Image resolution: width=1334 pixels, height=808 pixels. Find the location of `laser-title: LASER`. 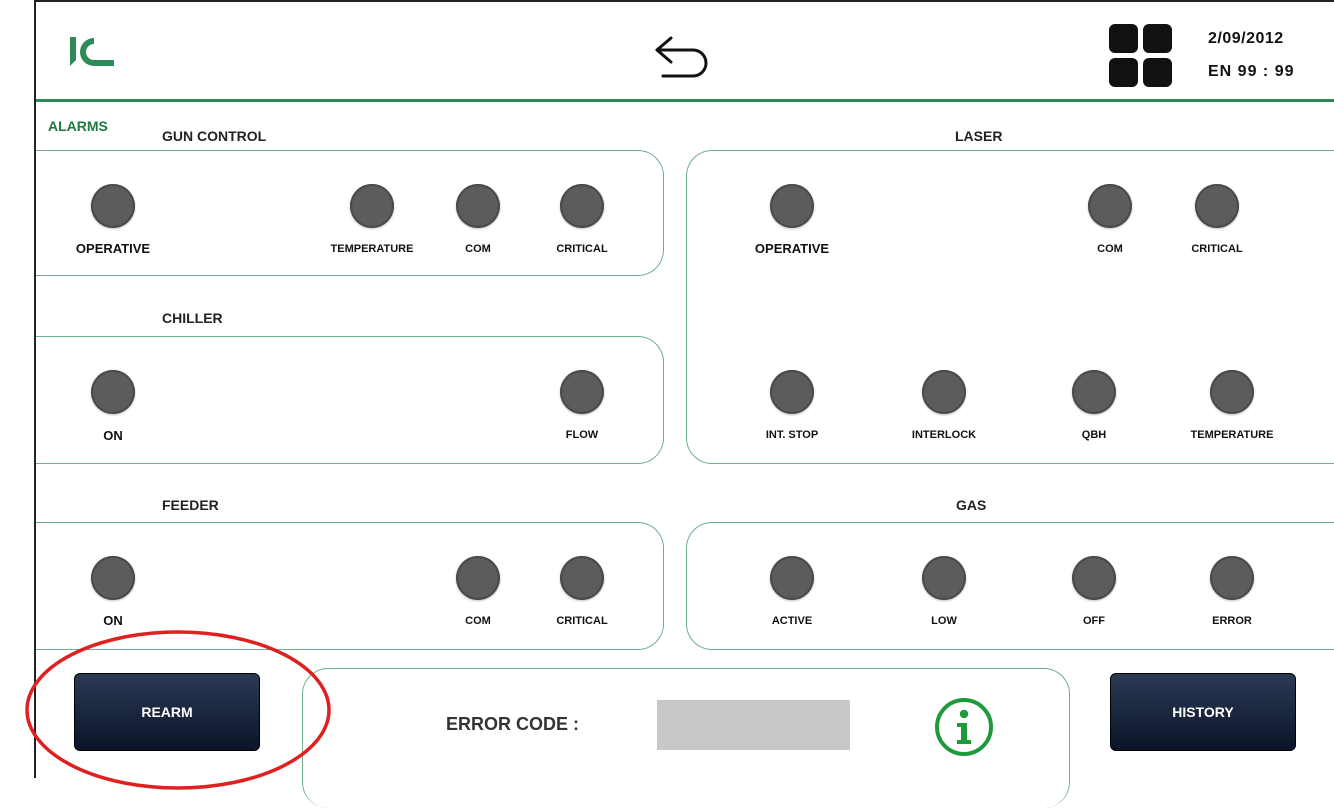

laser-title: LASER is located at coordinates (979, 136).